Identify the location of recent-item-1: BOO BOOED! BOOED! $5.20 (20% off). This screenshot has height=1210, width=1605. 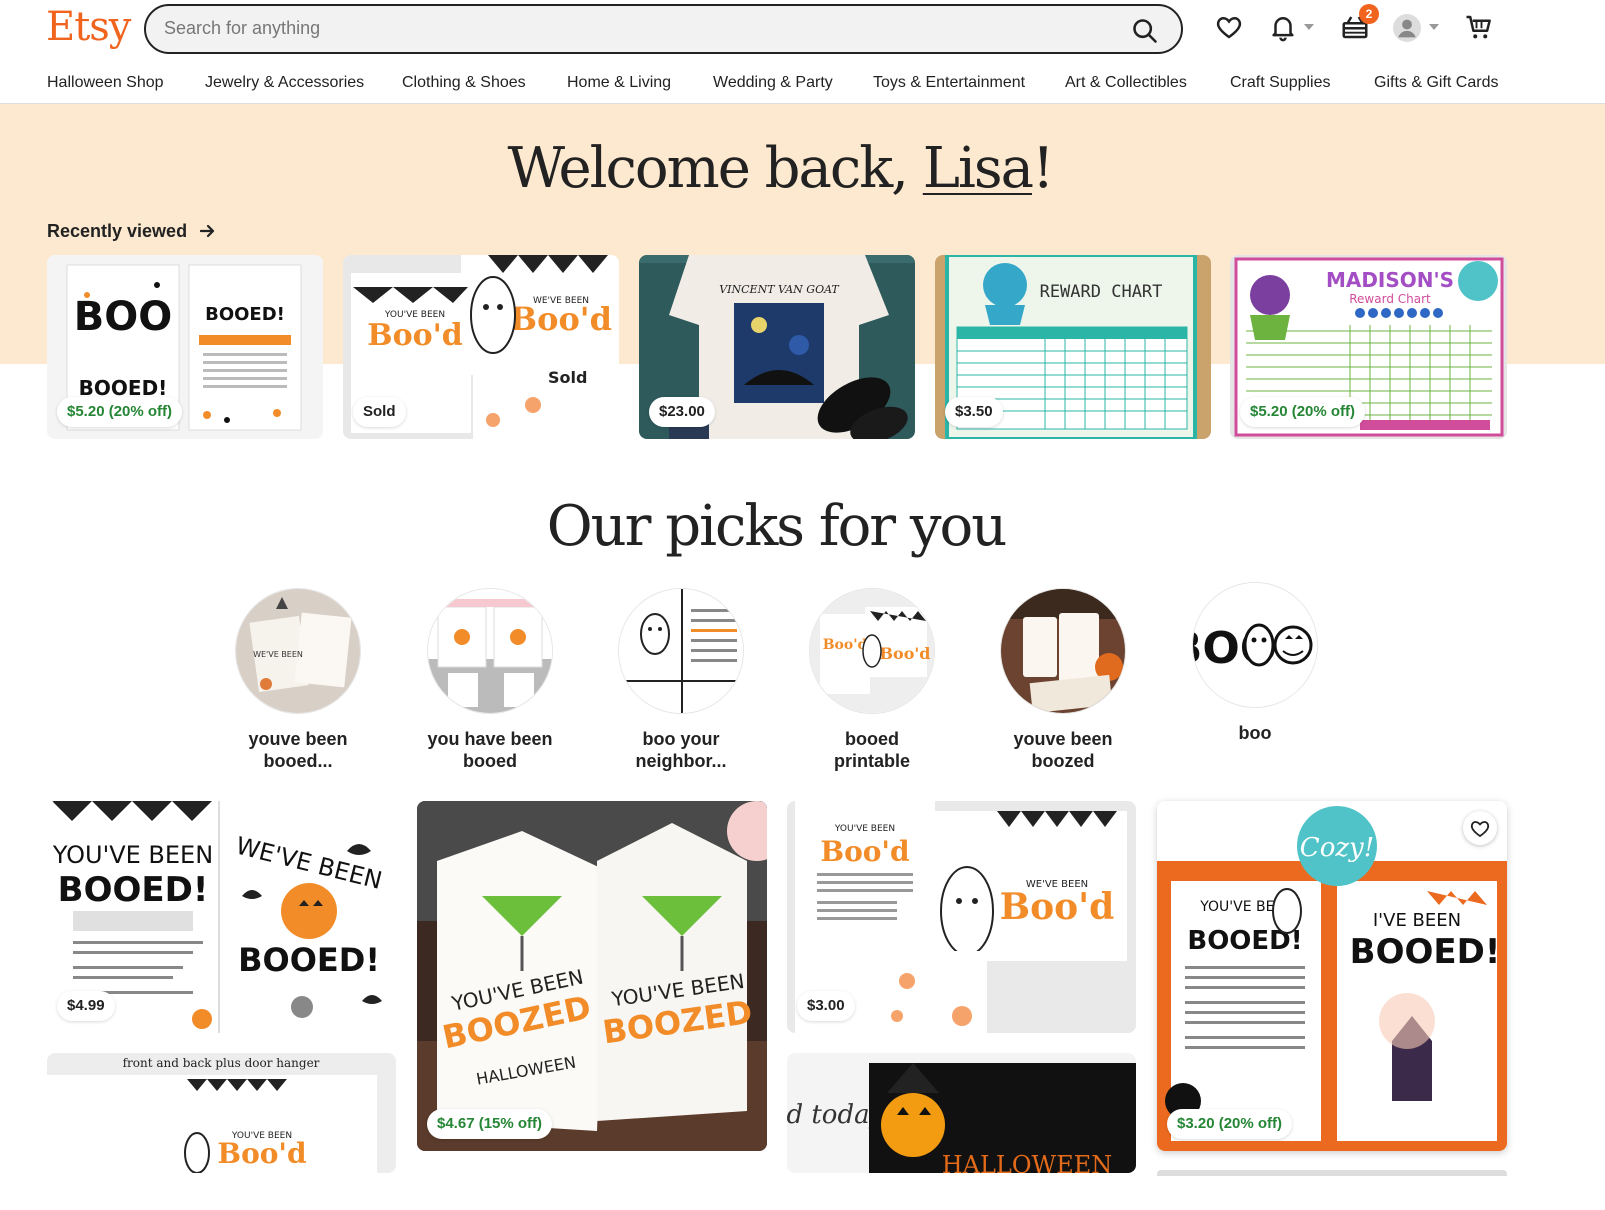
(185, 347).